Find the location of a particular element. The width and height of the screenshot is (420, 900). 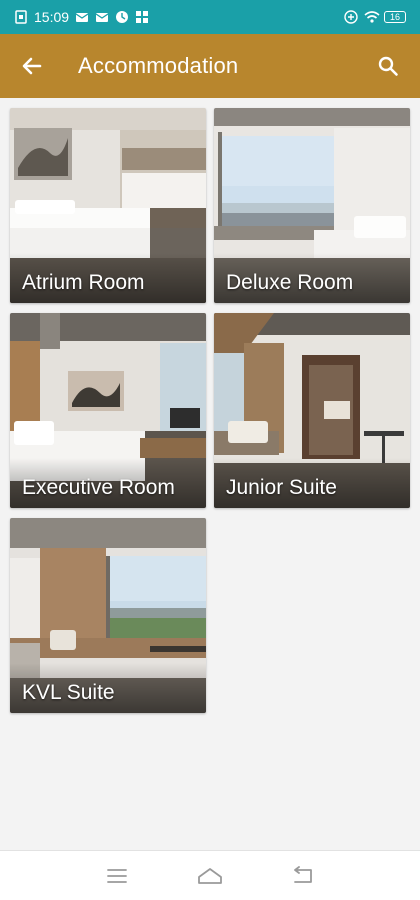

room-name: KVL Suite is located at coordinates (68, 692).